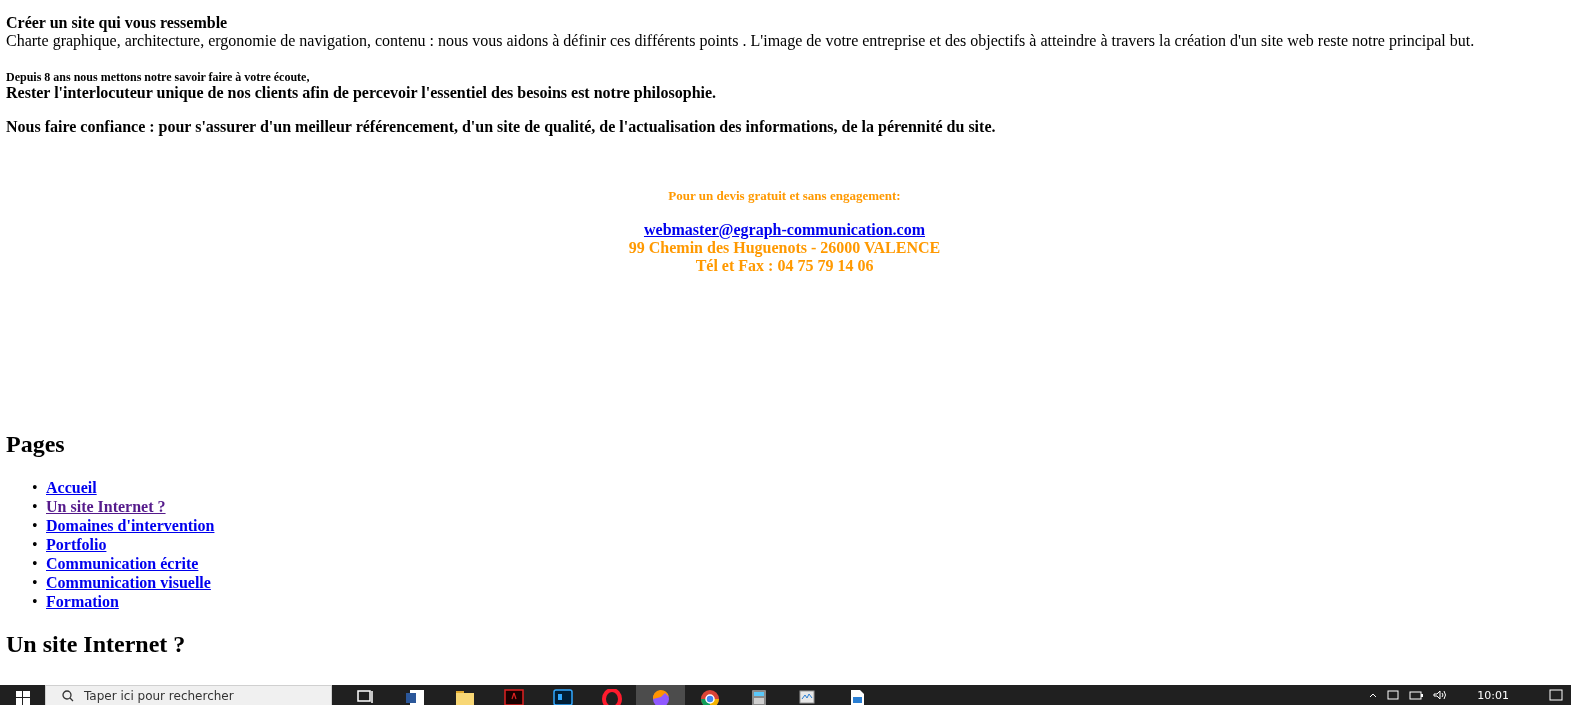 The image size is (1571, 705). Describe the element at coordinates (106, 506) in the screenshot. I see `page-link: Un site Internet ?` at that location.